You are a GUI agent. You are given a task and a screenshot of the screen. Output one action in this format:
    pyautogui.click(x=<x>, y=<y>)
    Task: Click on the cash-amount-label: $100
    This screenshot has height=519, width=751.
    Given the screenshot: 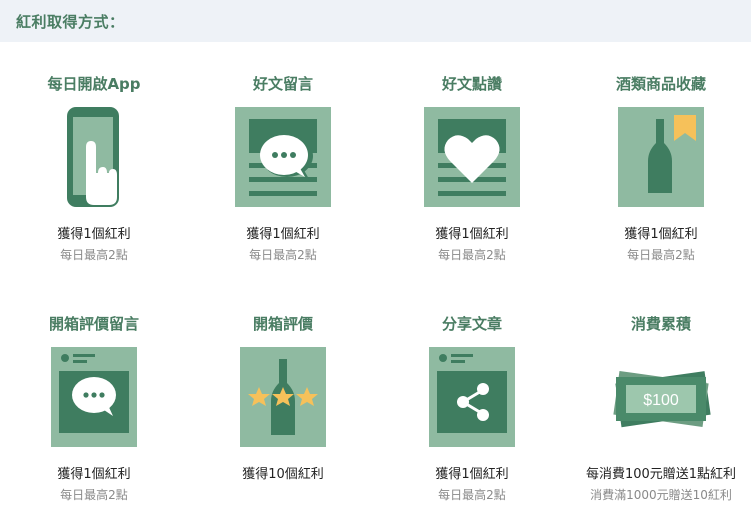 What is the action you would take?
    pyautogui.click(x=661, y=400)
    